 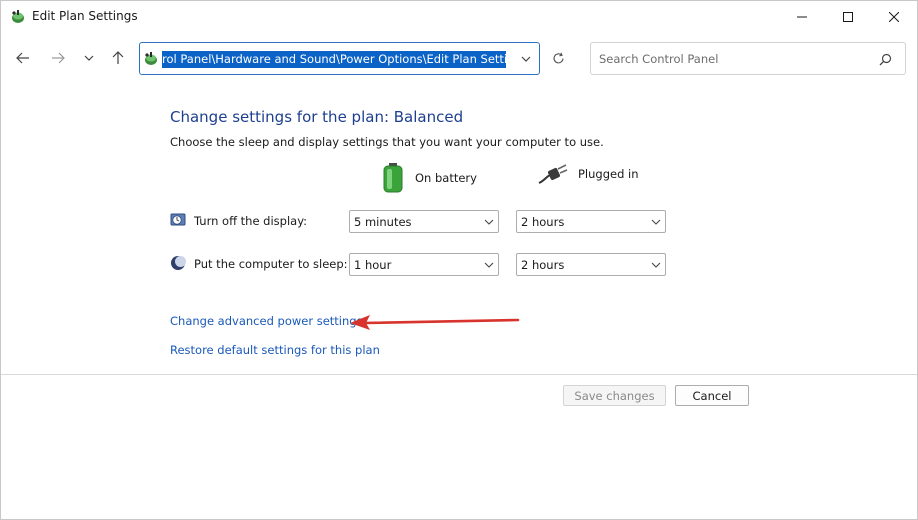 What do you see at coordinates (424, 264) in the screenshot?
I see `sleep-timeout-battery-select: 1 hour` at bounding box center [424, 264].